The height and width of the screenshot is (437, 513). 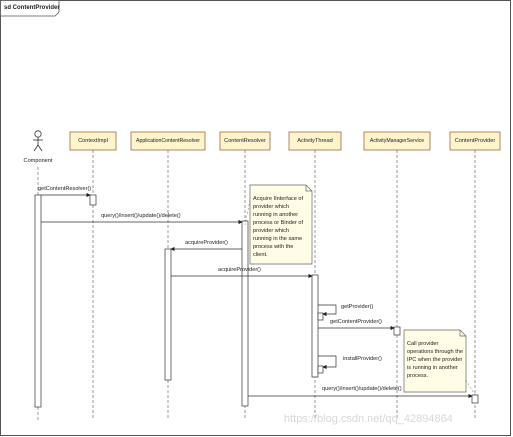 What do you see at coordinates (368, 419) in the screenshot?
I see `watermark: https://blog.csdn.net/qq_42894864` at bounding box center [368, 419].